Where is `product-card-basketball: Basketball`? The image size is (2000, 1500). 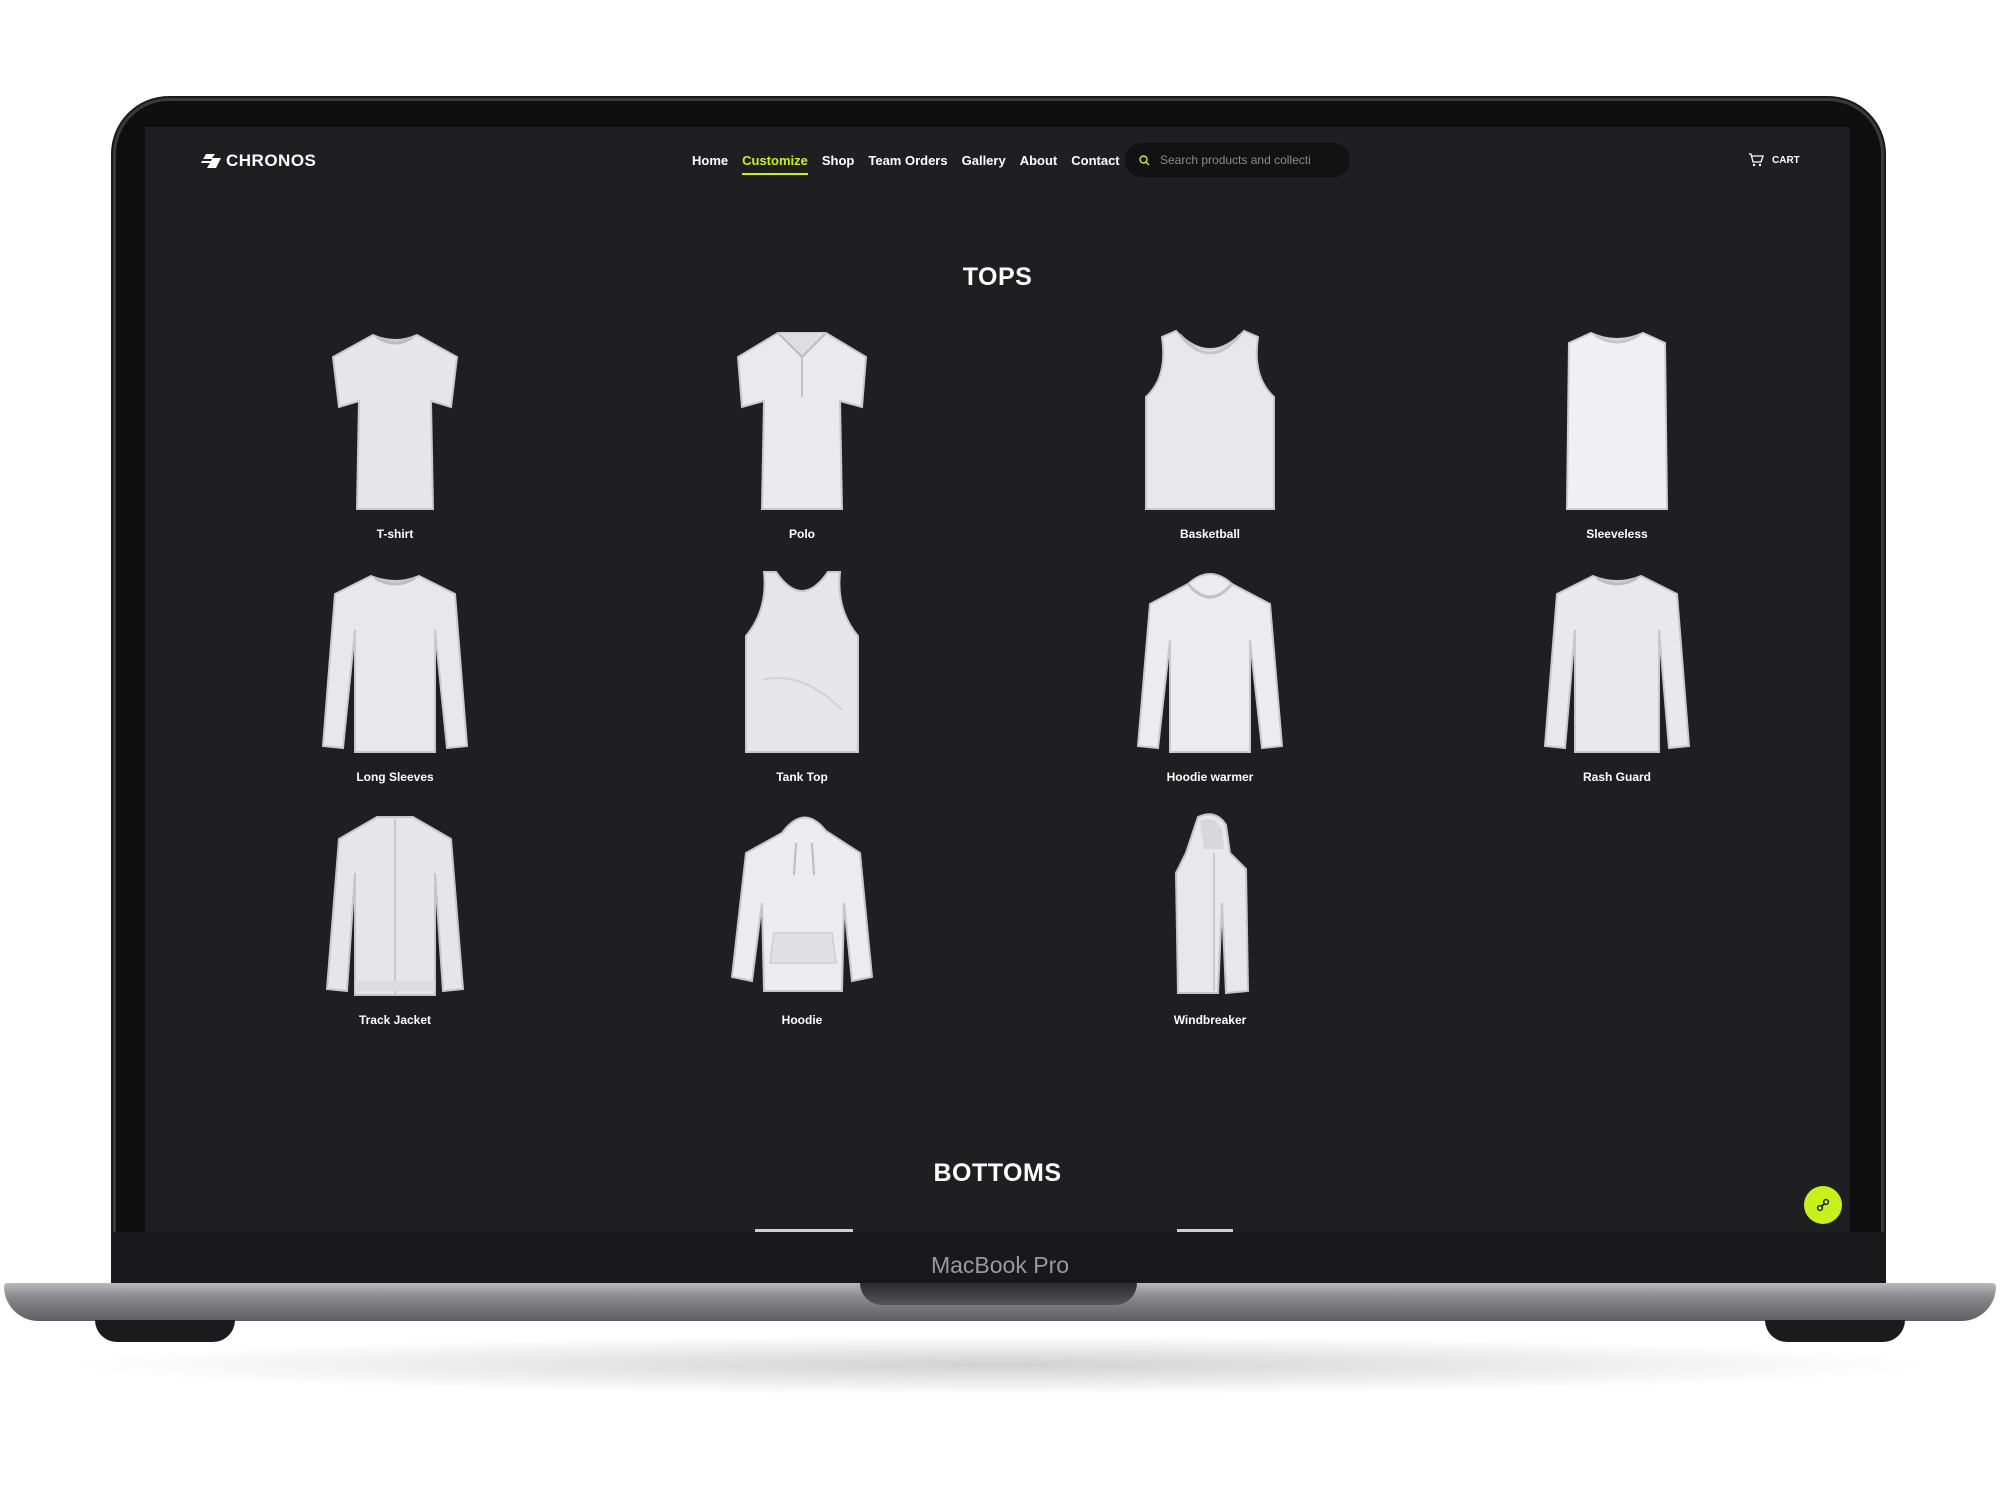
product-card-basketball: Basketball is located at coordinates (1210, 442).